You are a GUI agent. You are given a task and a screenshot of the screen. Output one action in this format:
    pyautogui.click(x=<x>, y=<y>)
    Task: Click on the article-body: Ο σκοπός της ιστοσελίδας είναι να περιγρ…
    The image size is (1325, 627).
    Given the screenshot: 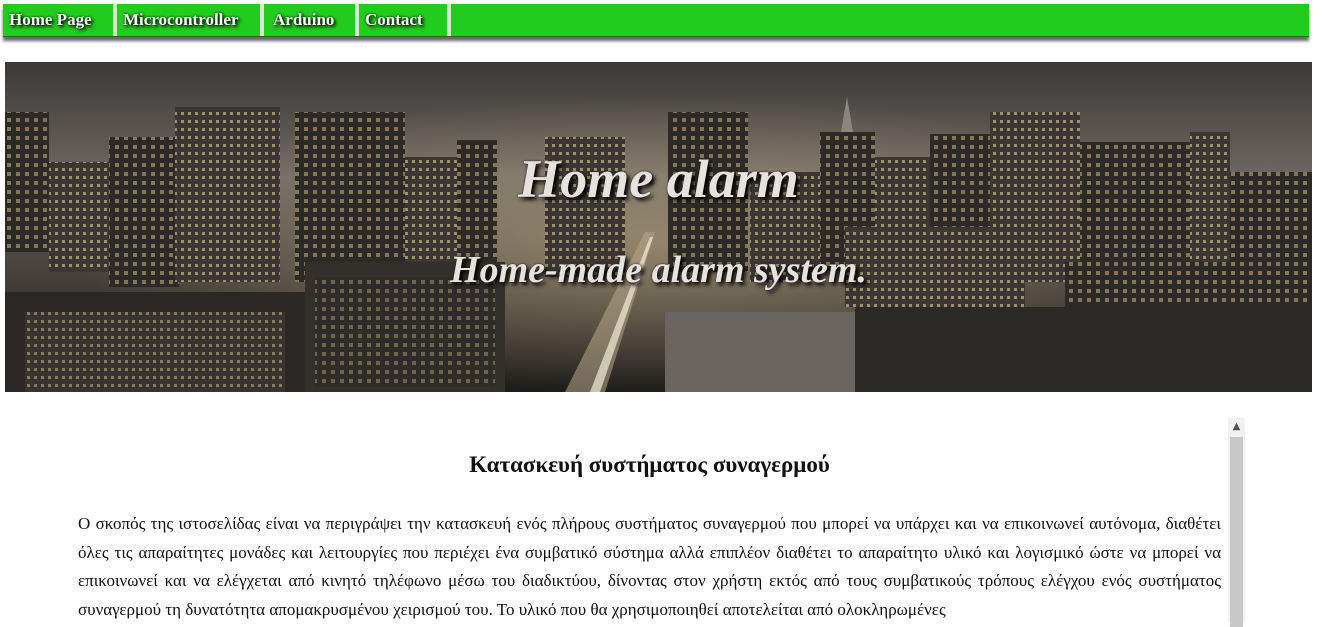 What is the action you would take?
    pyautogui.click(x=649, y=566)
    